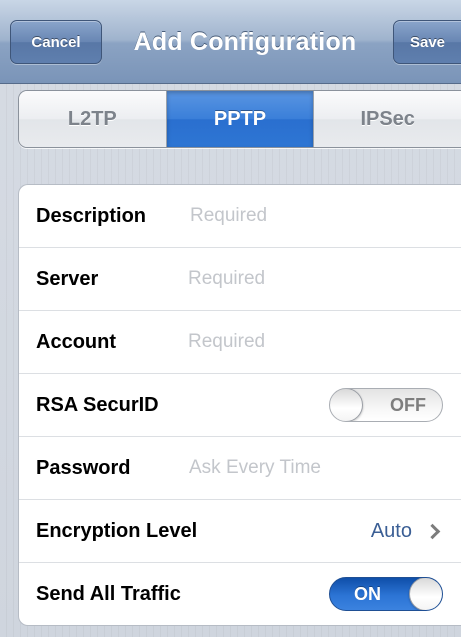  I want to click on description-row: Description Required, so click(240, 216).